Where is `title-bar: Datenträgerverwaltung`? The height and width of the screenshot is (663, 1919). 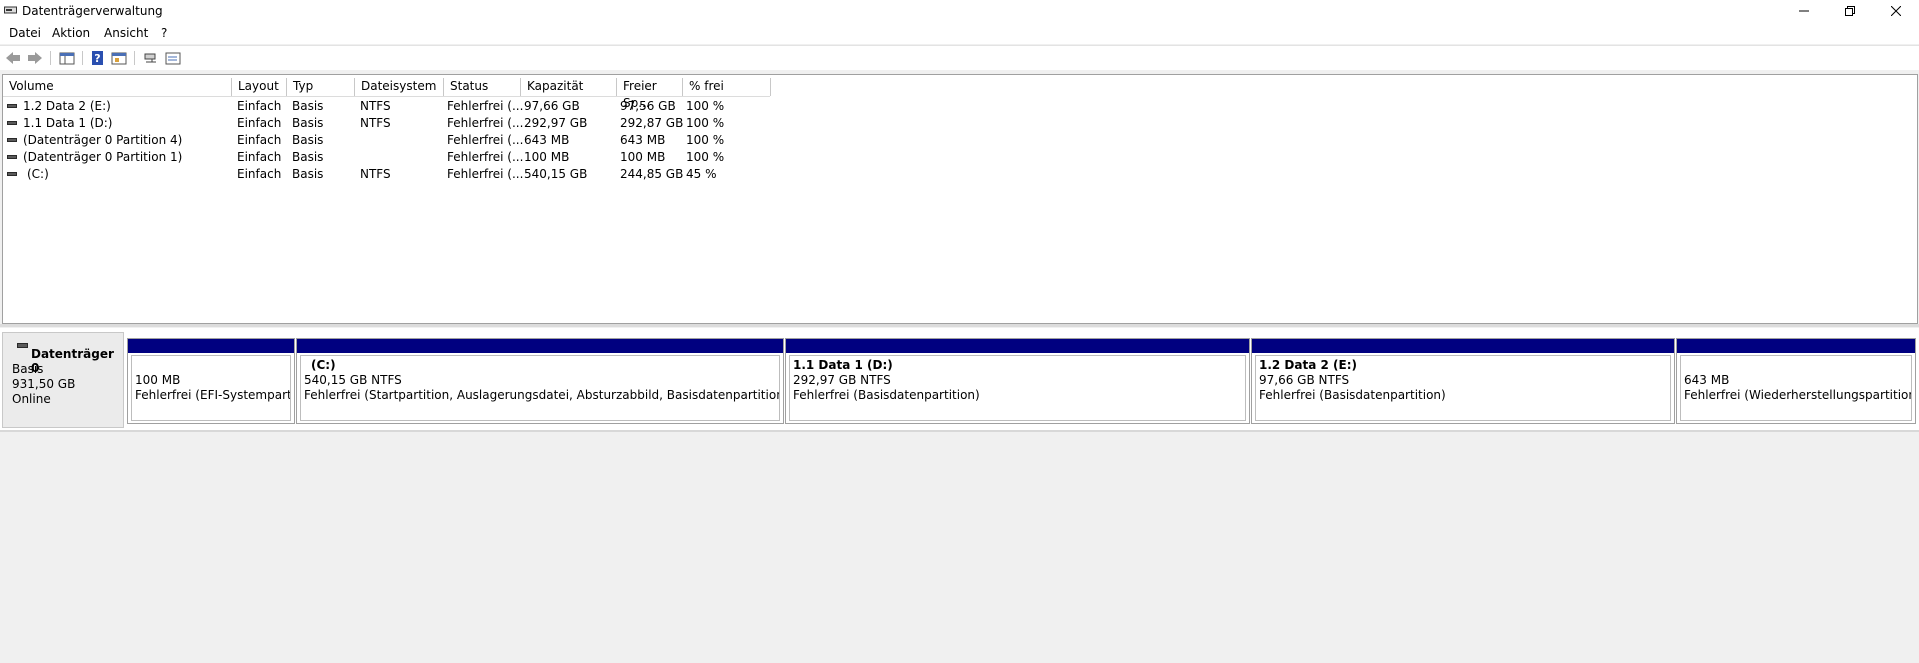
title-bar: Datenträgerverwaltung is located at coordinates (959, 11).